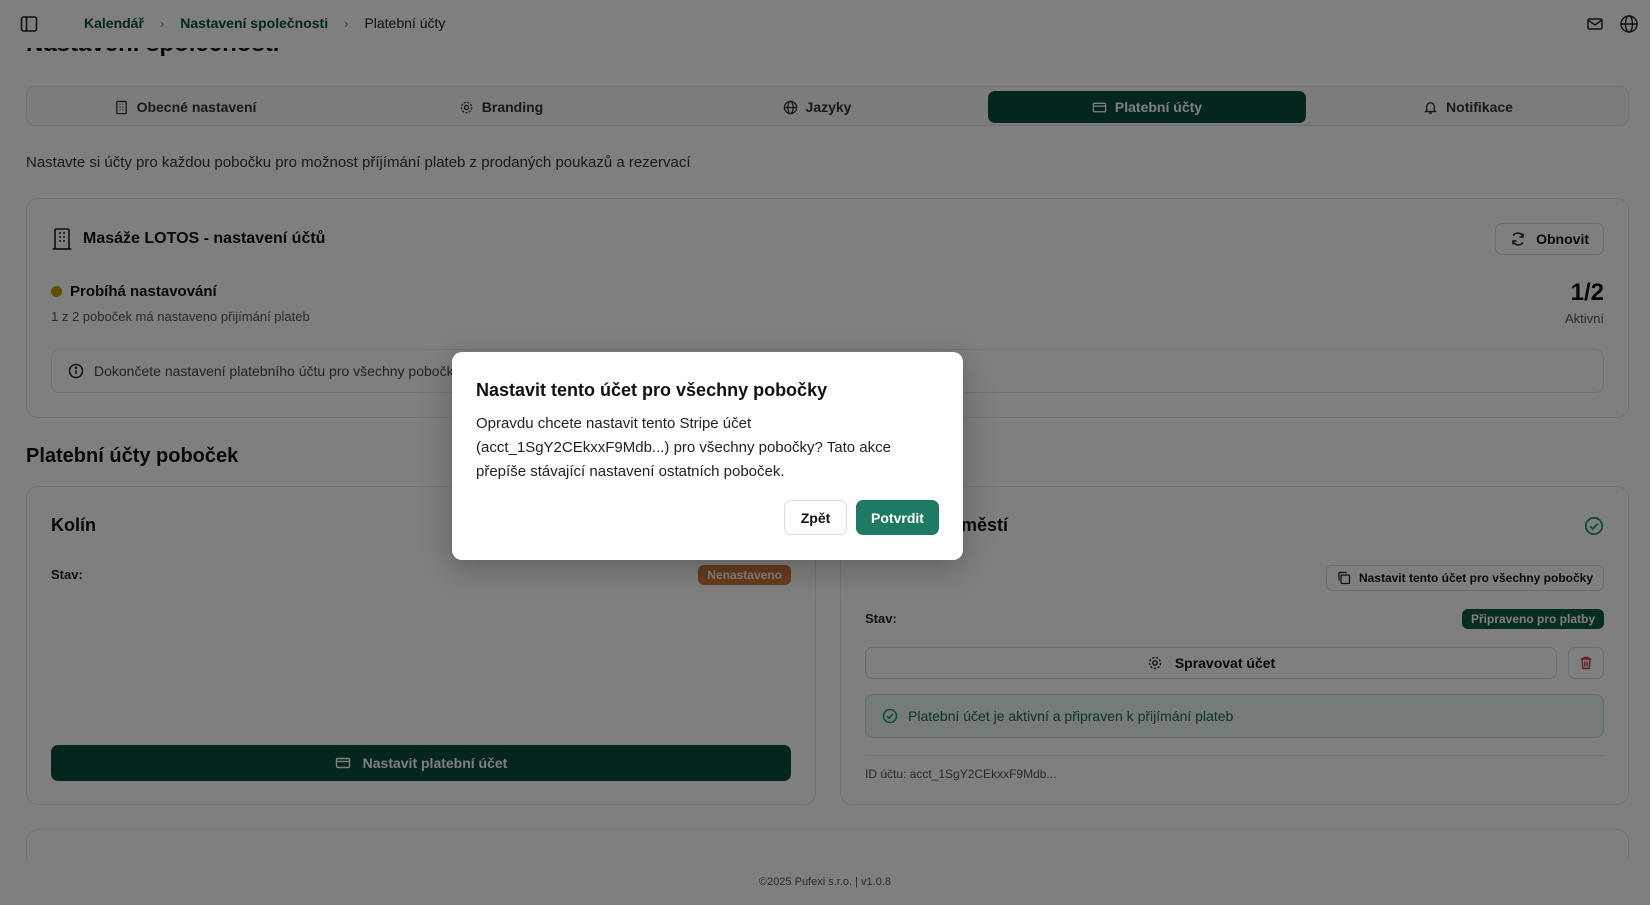 This screenshot has width=1650, height=905. Describe the element at coordinates (897, 517) in the screenshot. I see `confirm-button: Potvrdit` at that location.